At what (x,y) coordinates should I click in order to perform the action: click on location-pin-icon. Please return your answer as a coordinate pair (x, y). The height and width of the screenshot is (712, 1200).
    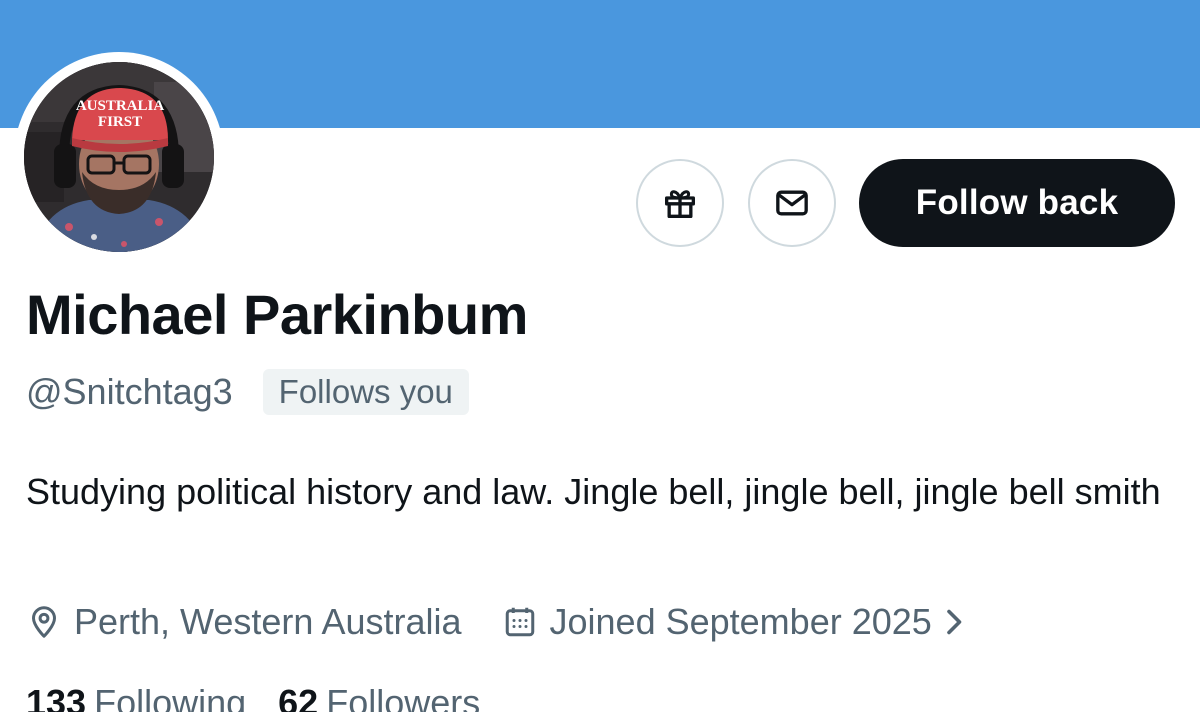
    Looking at the image, I should click on (44, 622).